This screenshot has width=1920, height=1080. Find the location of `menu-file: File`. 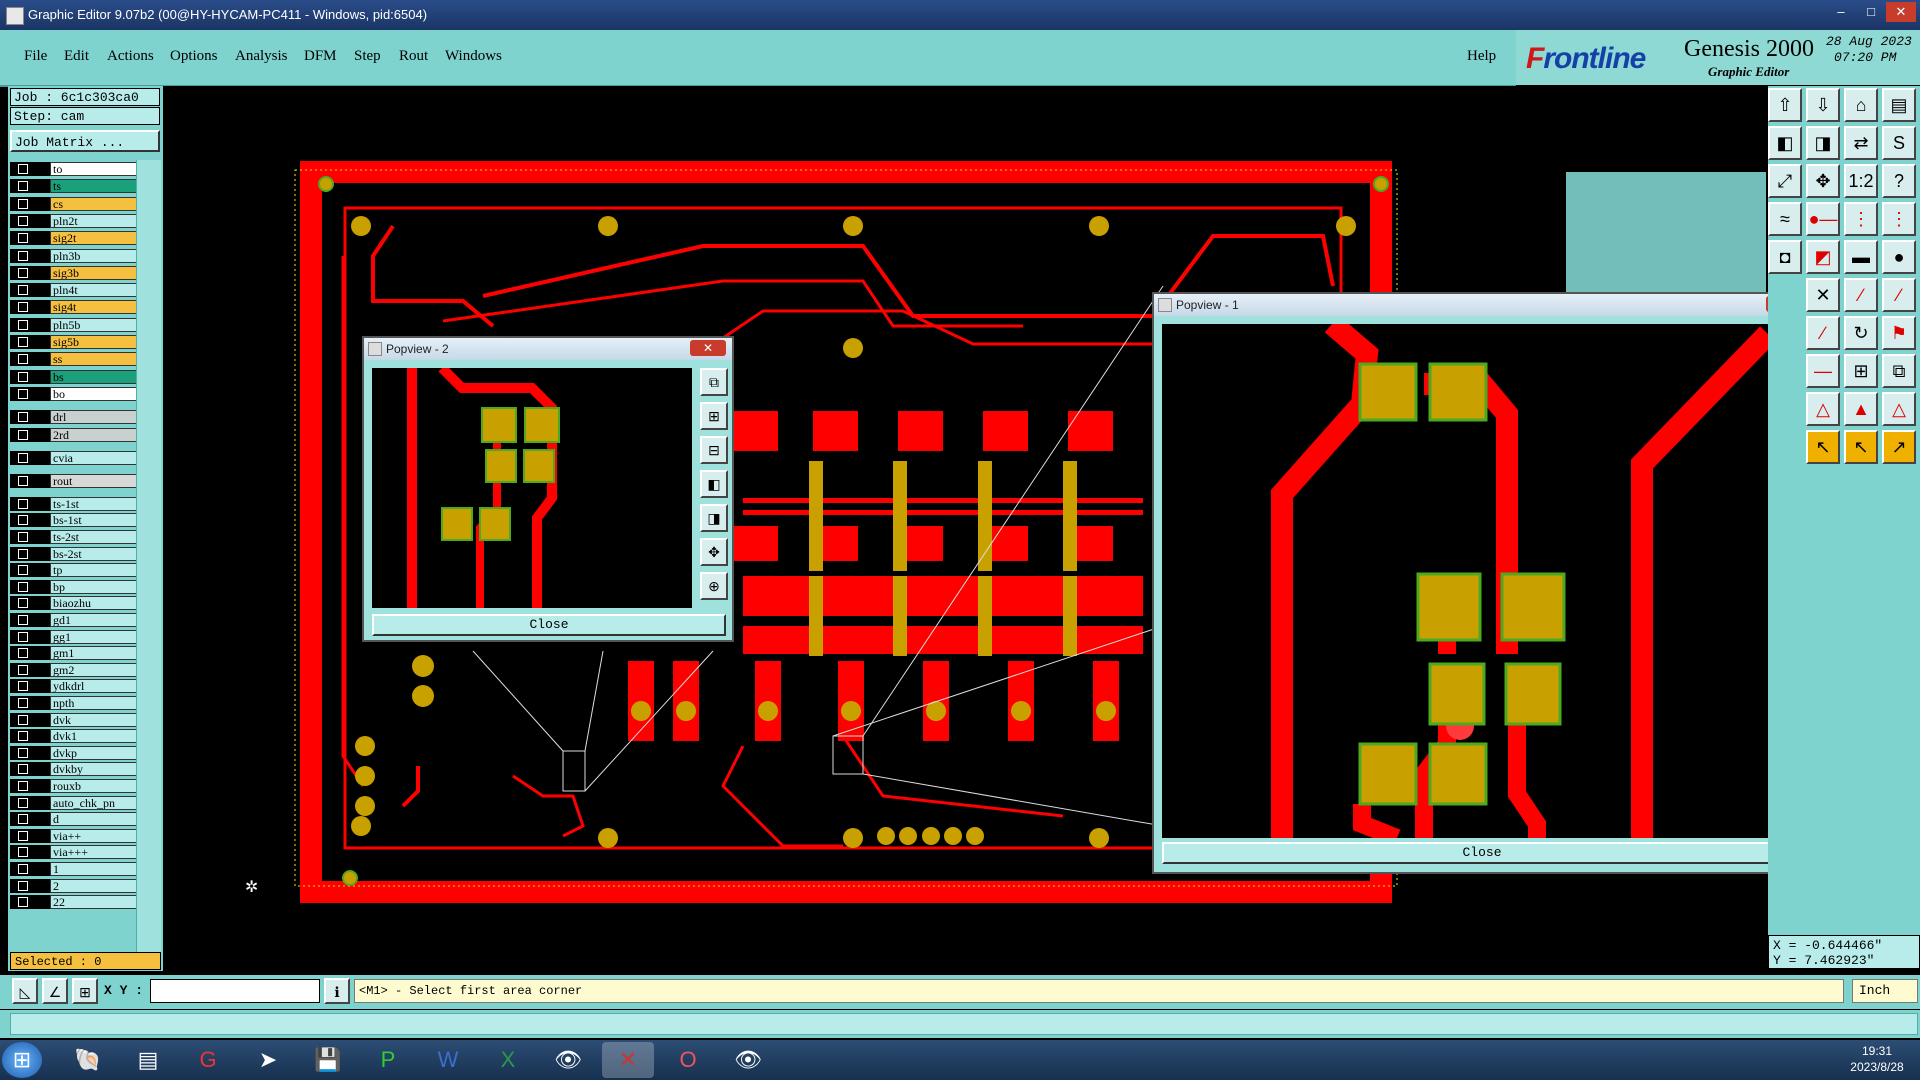

menu-file: File is located at coordinates (35, 56).